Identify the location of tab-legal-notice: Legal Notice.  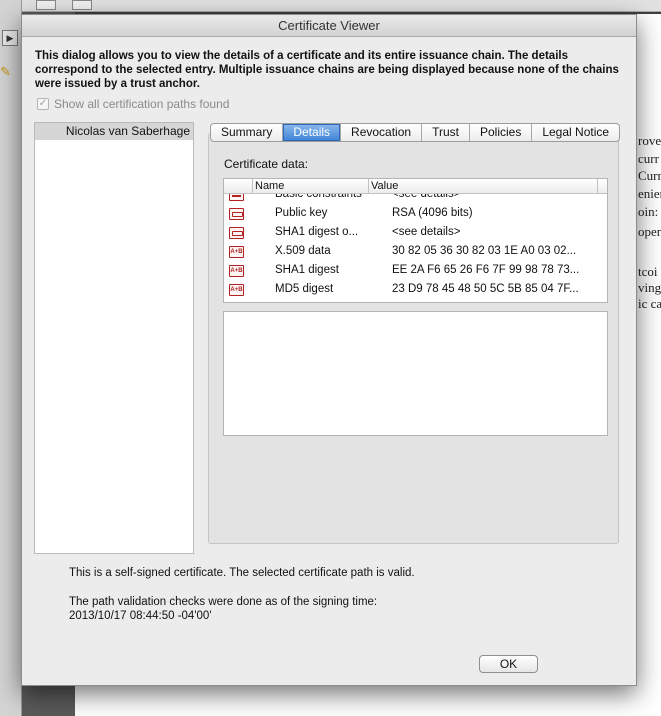
(575, 132).